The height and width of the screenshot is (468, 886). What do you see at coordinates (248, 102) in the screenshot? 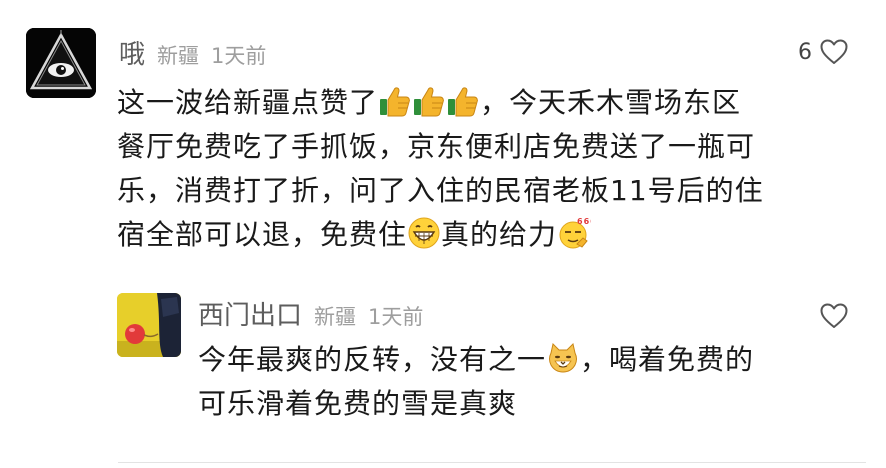
I see `text-line: 这一波给新疆点赞了` at bounding box center [248, 102].